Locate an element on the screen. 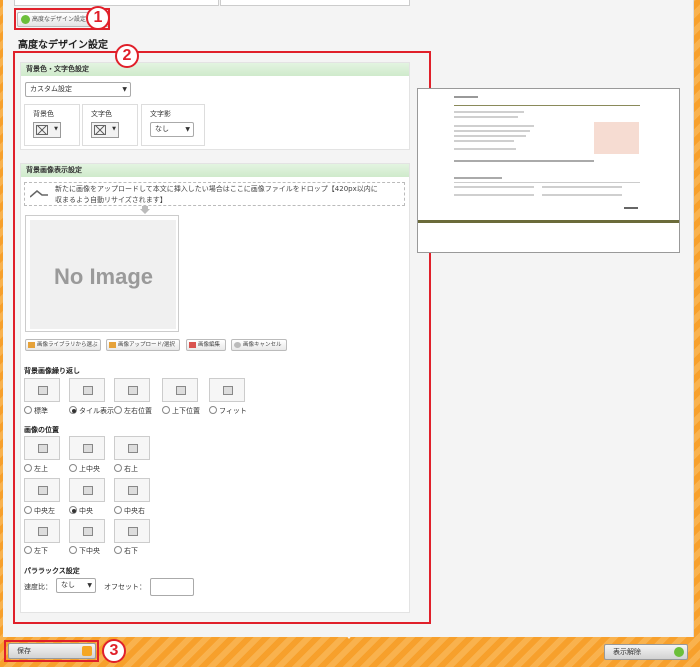  page-top-icon is located at coordinates (631, 212).